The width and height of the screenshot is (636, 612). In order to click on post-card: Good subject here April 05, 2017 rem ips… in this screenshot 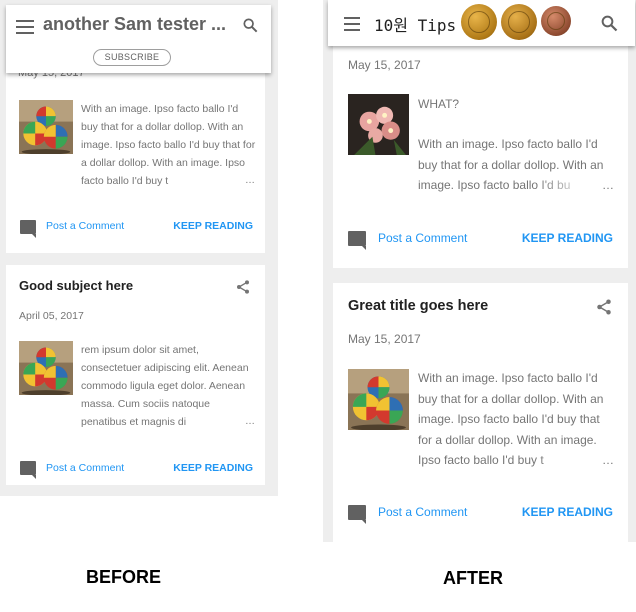, I will do `click(135, 375)`.